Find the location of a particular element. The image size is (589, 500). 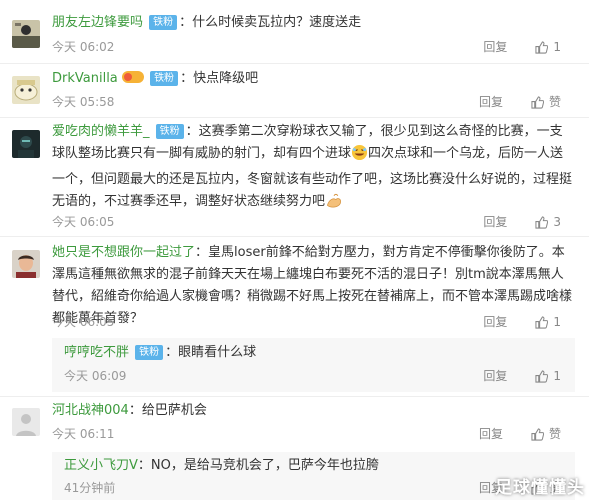

watermark: 足球懂懂头 is located at coordinates (540, 488).